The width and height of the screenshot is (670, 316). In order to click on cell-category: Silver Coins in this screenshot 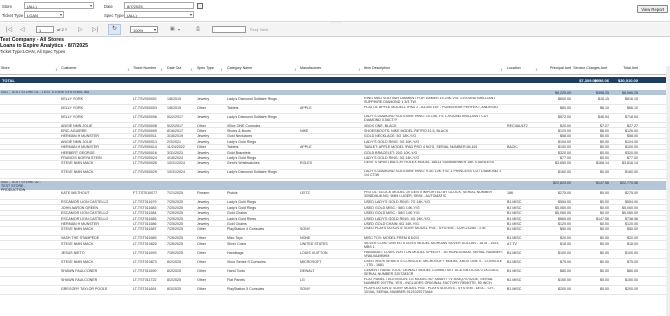, I will do `click(237, 243)`.